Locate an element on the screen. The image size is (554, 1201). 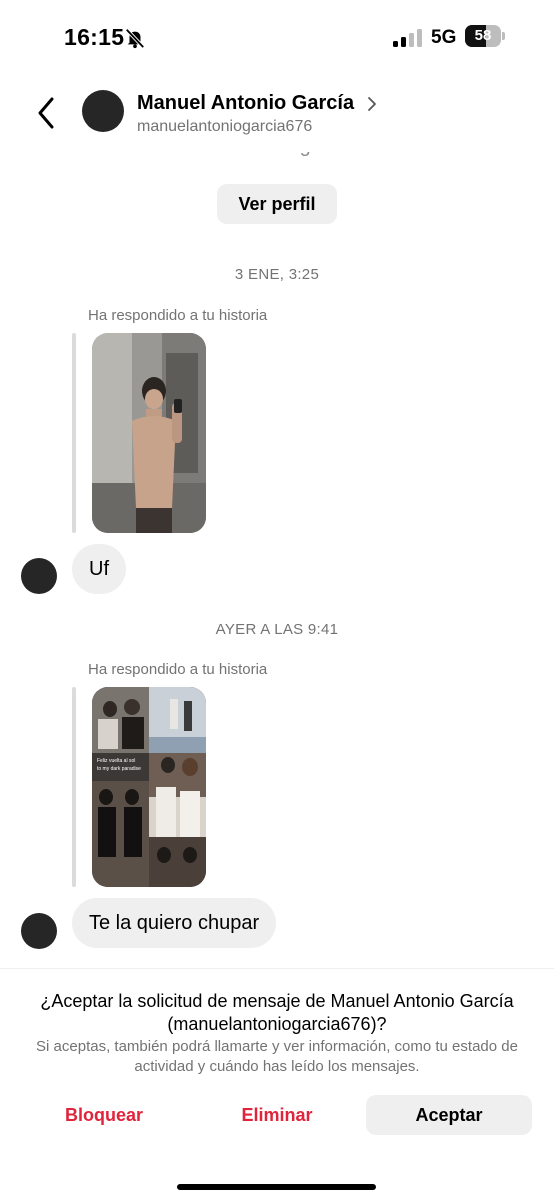
story-thumbnail: Feliz vuelta al sol to my dark paradise is located at coordinates (149, 787).